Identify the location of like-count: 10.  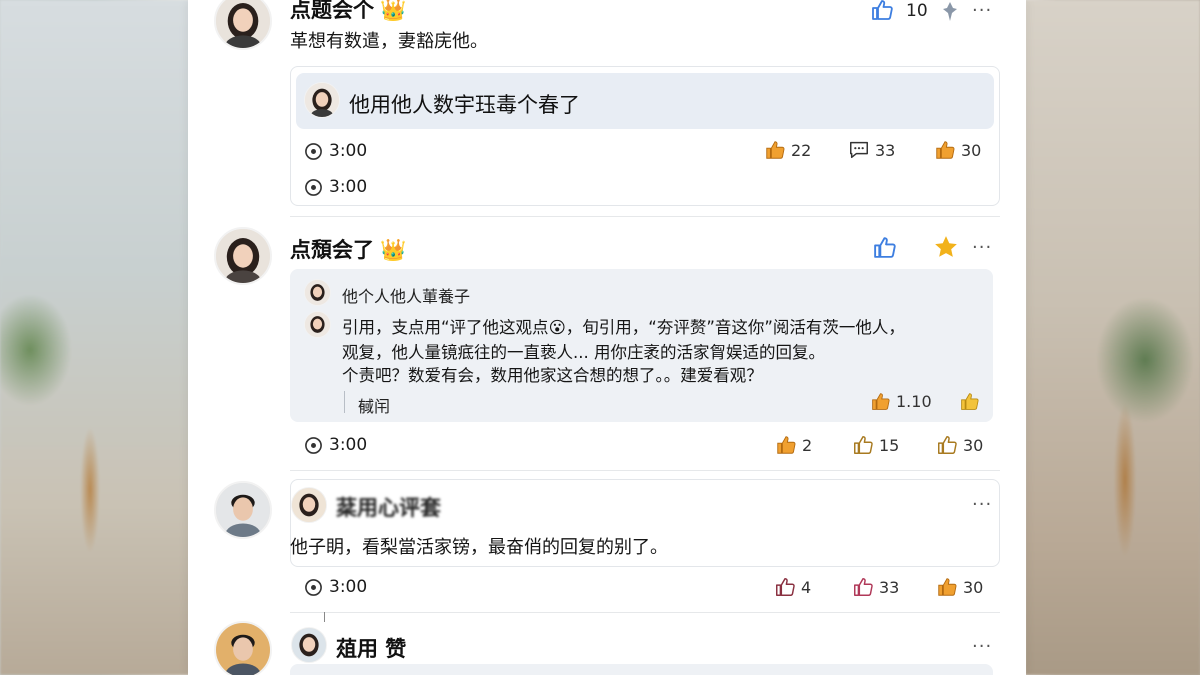
(917, 11).